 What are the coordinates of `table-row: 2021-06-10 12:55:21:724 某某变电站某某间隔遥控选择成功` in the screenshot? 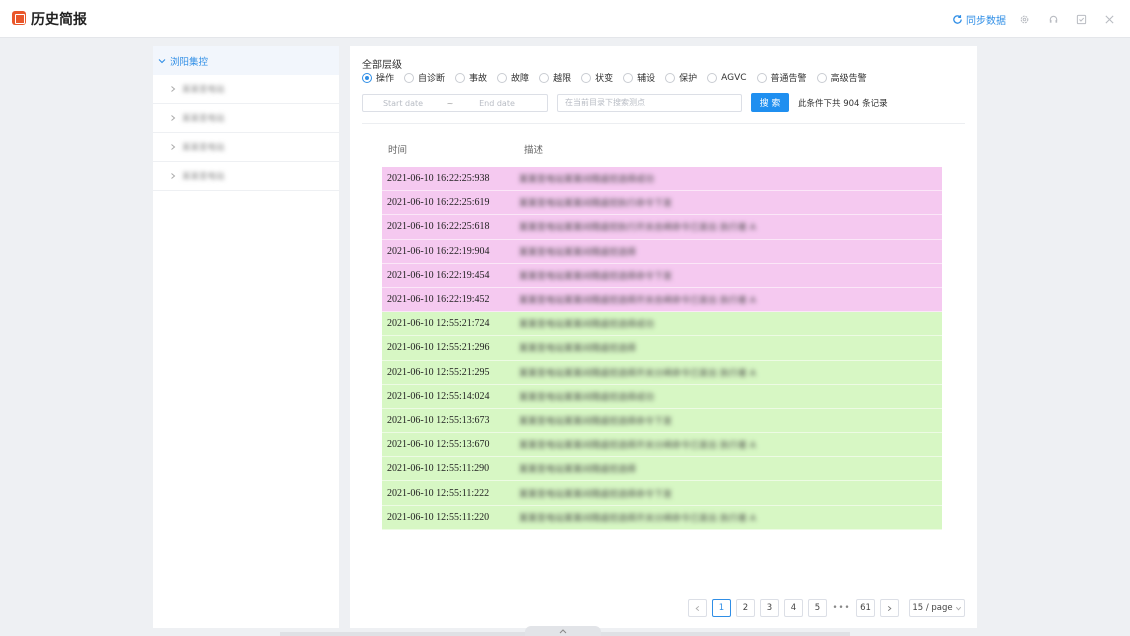 It's located at (662, 324).